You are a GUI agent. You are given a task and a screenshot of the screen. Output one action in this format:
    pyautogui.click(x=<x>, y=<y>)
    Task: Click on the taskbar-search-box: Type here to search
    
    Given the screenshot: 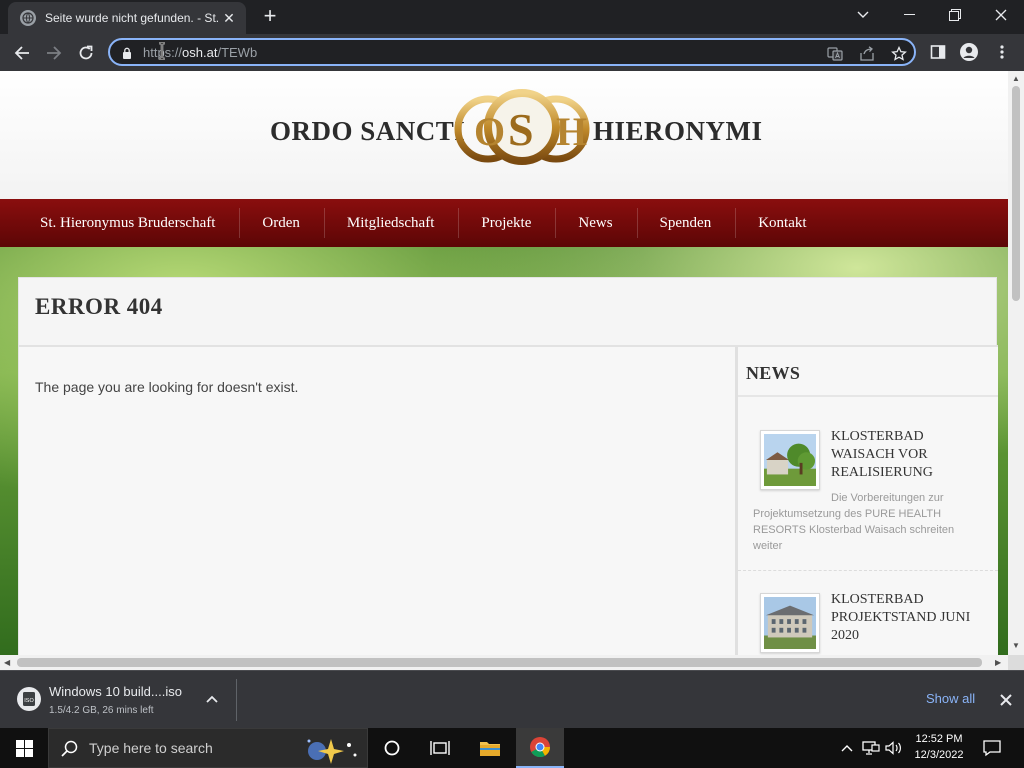 What is the action you would take?
    pyautogui.click(x=208, y=748)
    